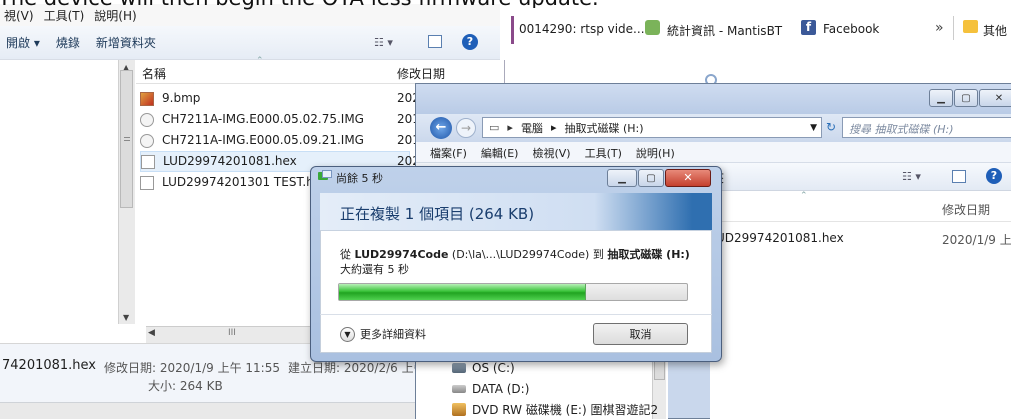 The image size is (1011, 419). I want to click on file-row: CH7211A-IMG.E000.05.02.75.IMG, so click(275, 119).